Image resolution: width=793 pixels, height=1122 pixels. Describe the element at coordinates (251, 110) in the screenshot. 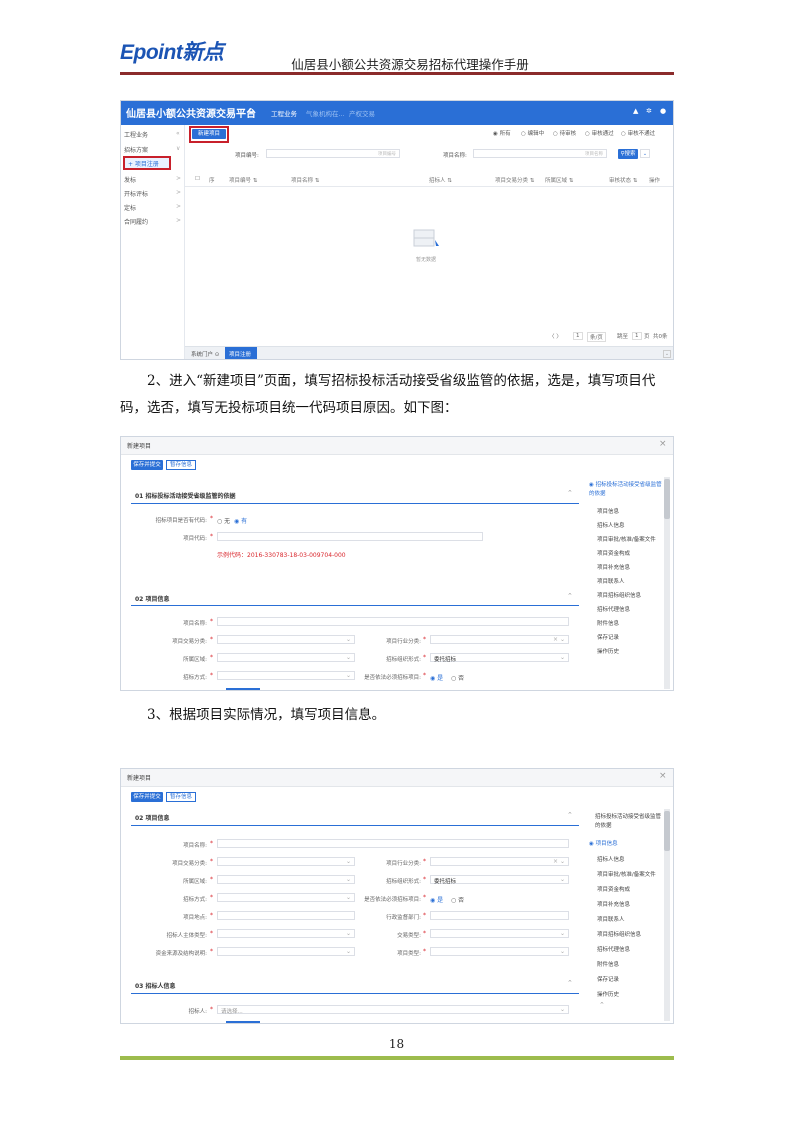

I see `home-icon: ⌂` at that location.